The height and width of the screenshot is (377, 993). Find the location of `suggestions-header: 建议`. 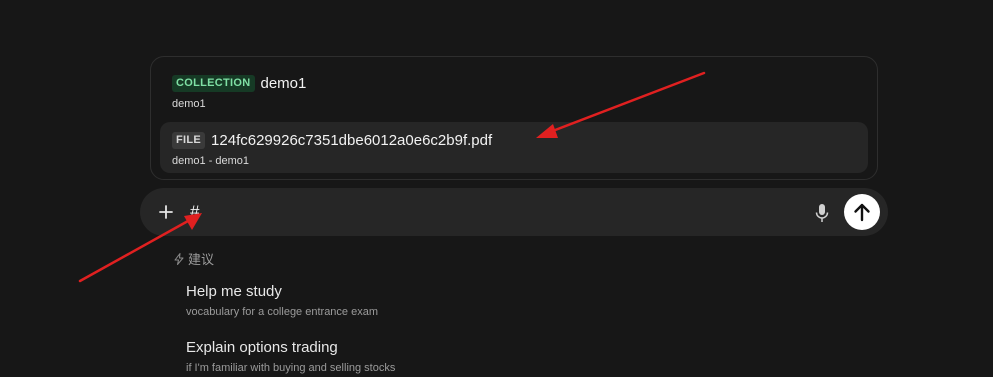

suggestions-header: 建议 is located at coordinates (194, 258).